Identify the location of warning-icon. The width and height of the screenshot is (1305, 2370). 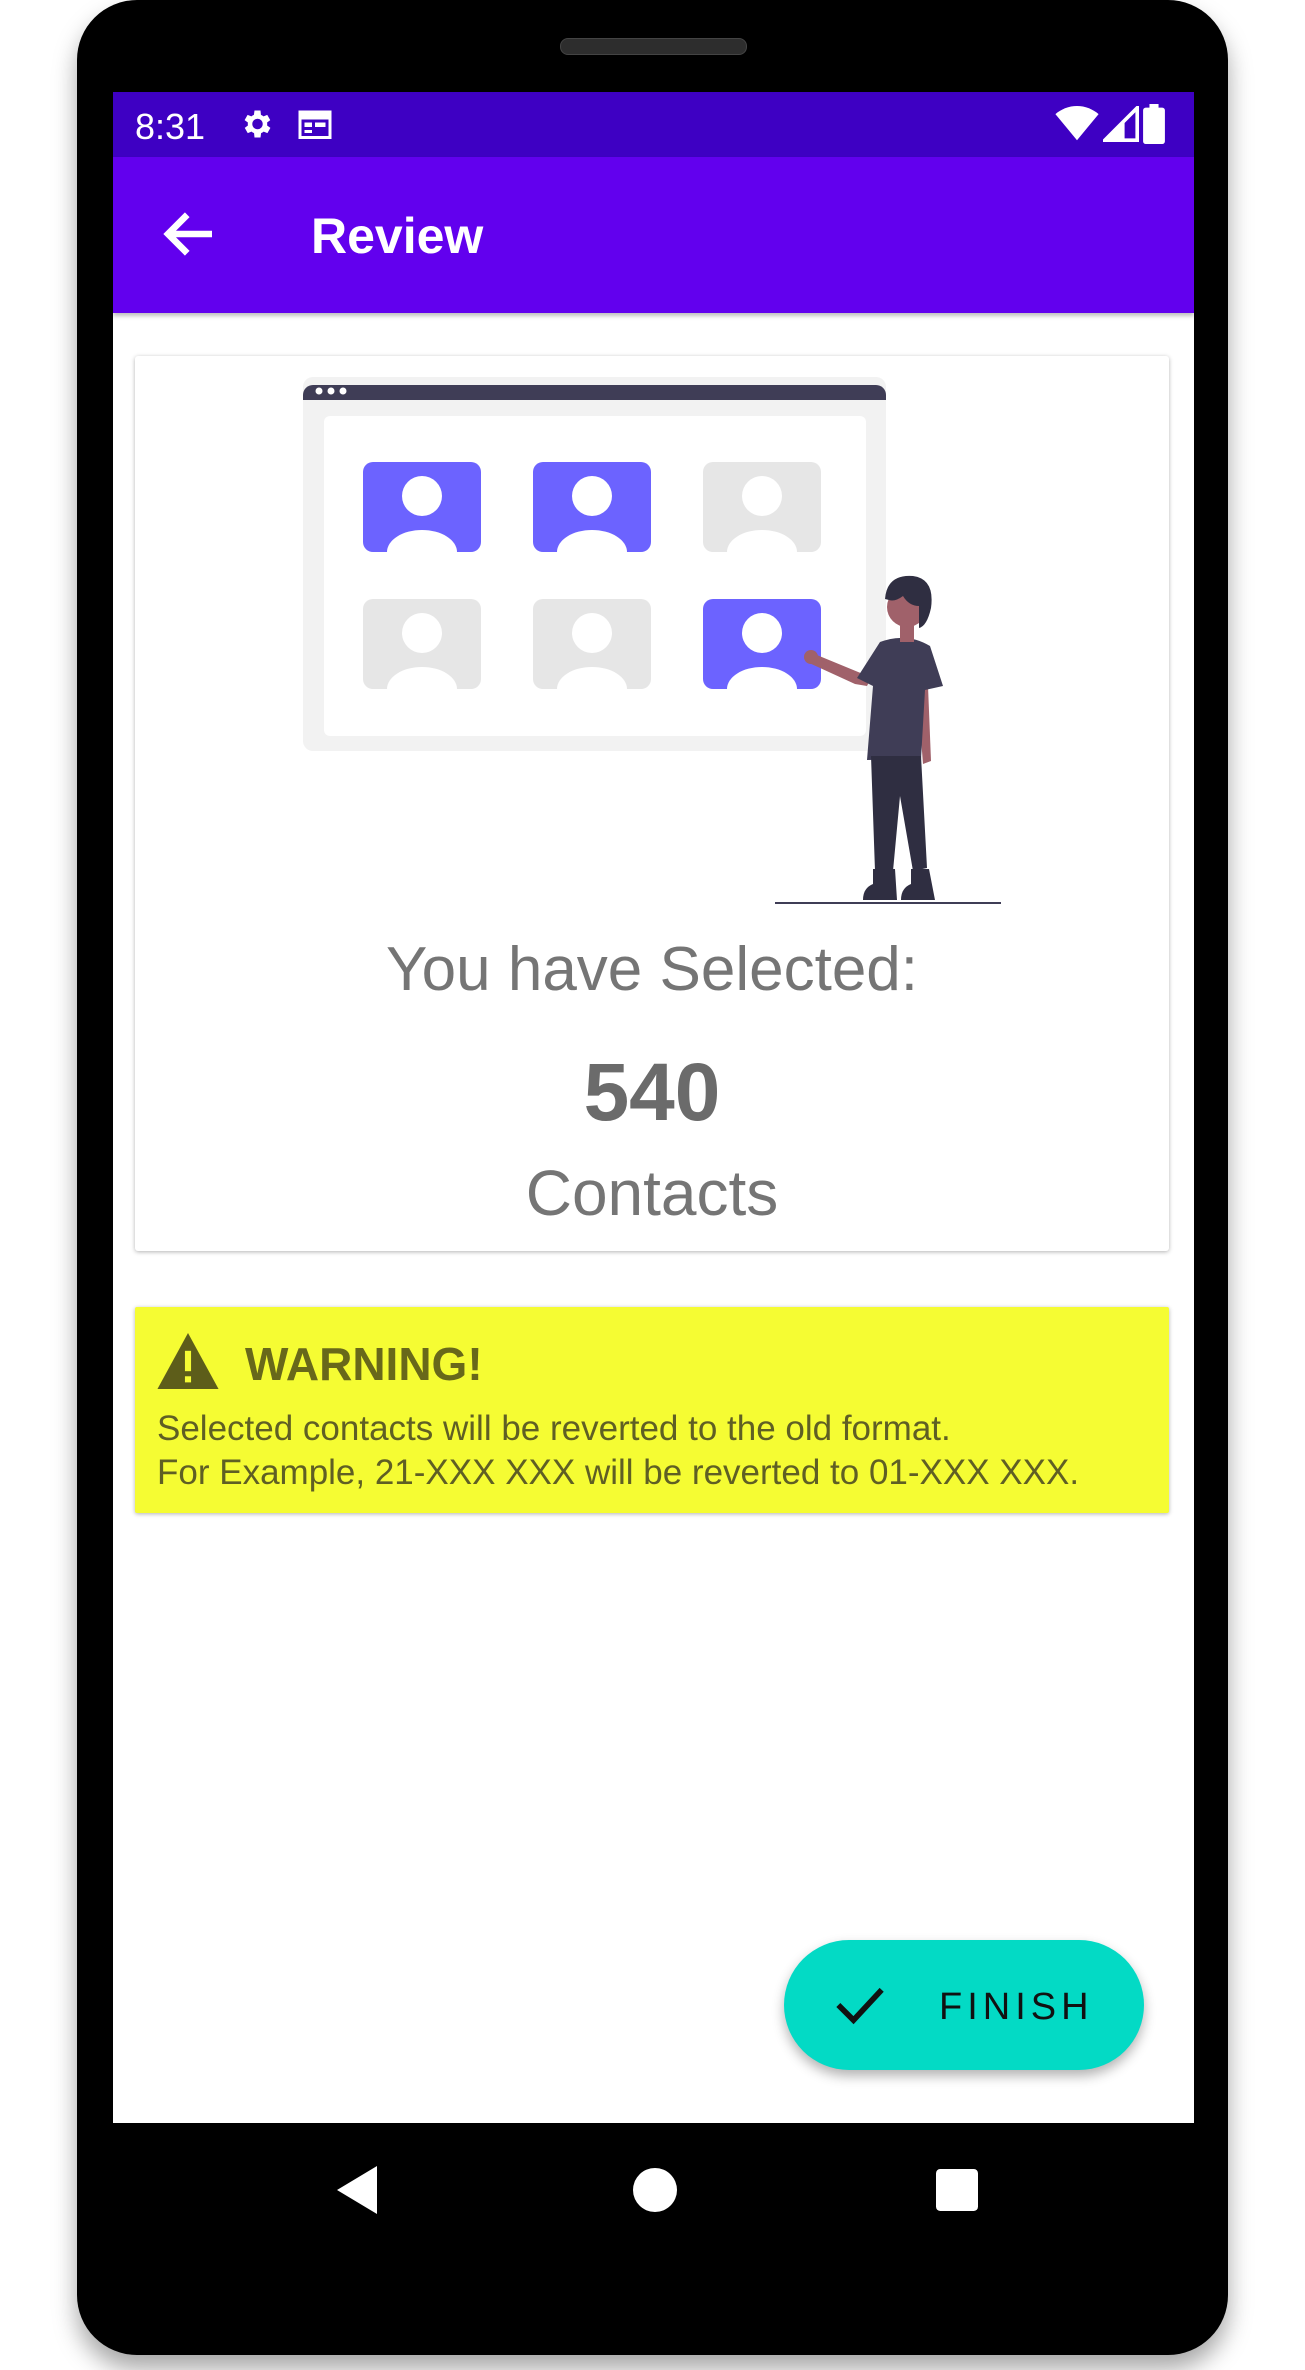
(188, 1361).